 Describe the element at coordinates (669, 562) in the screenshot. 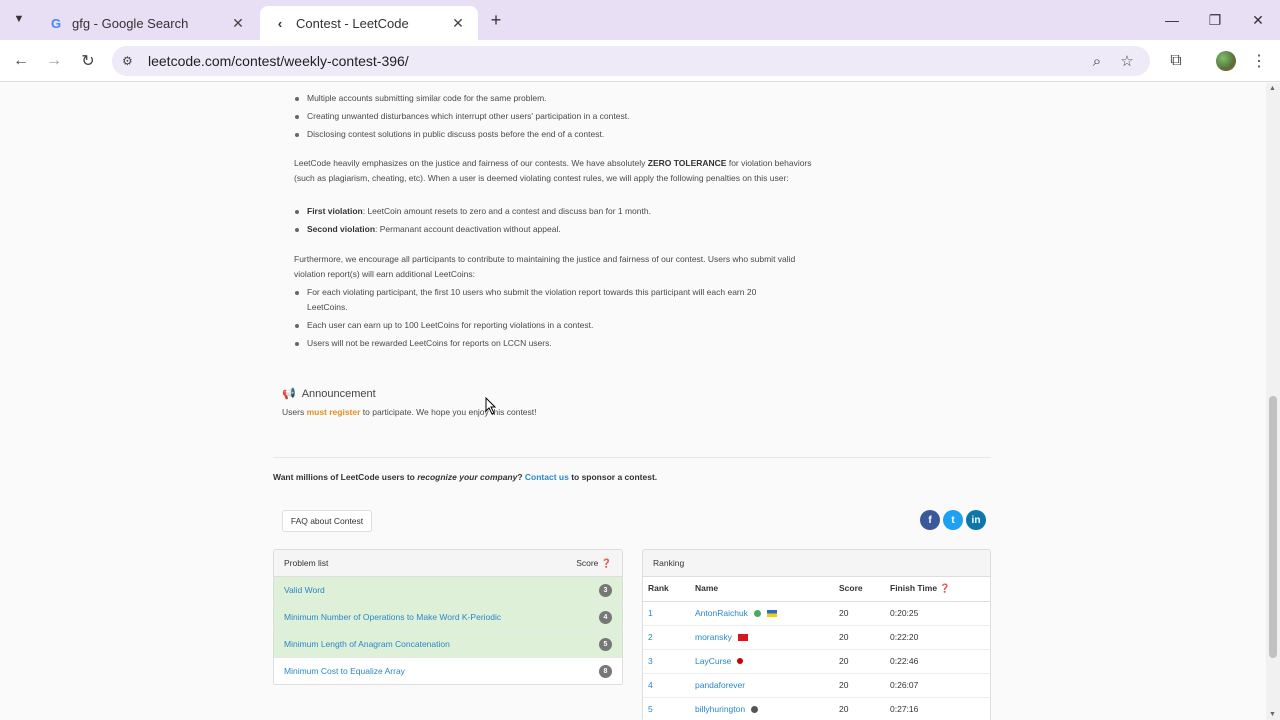

I see `ranking-title: Ranking` at that location.